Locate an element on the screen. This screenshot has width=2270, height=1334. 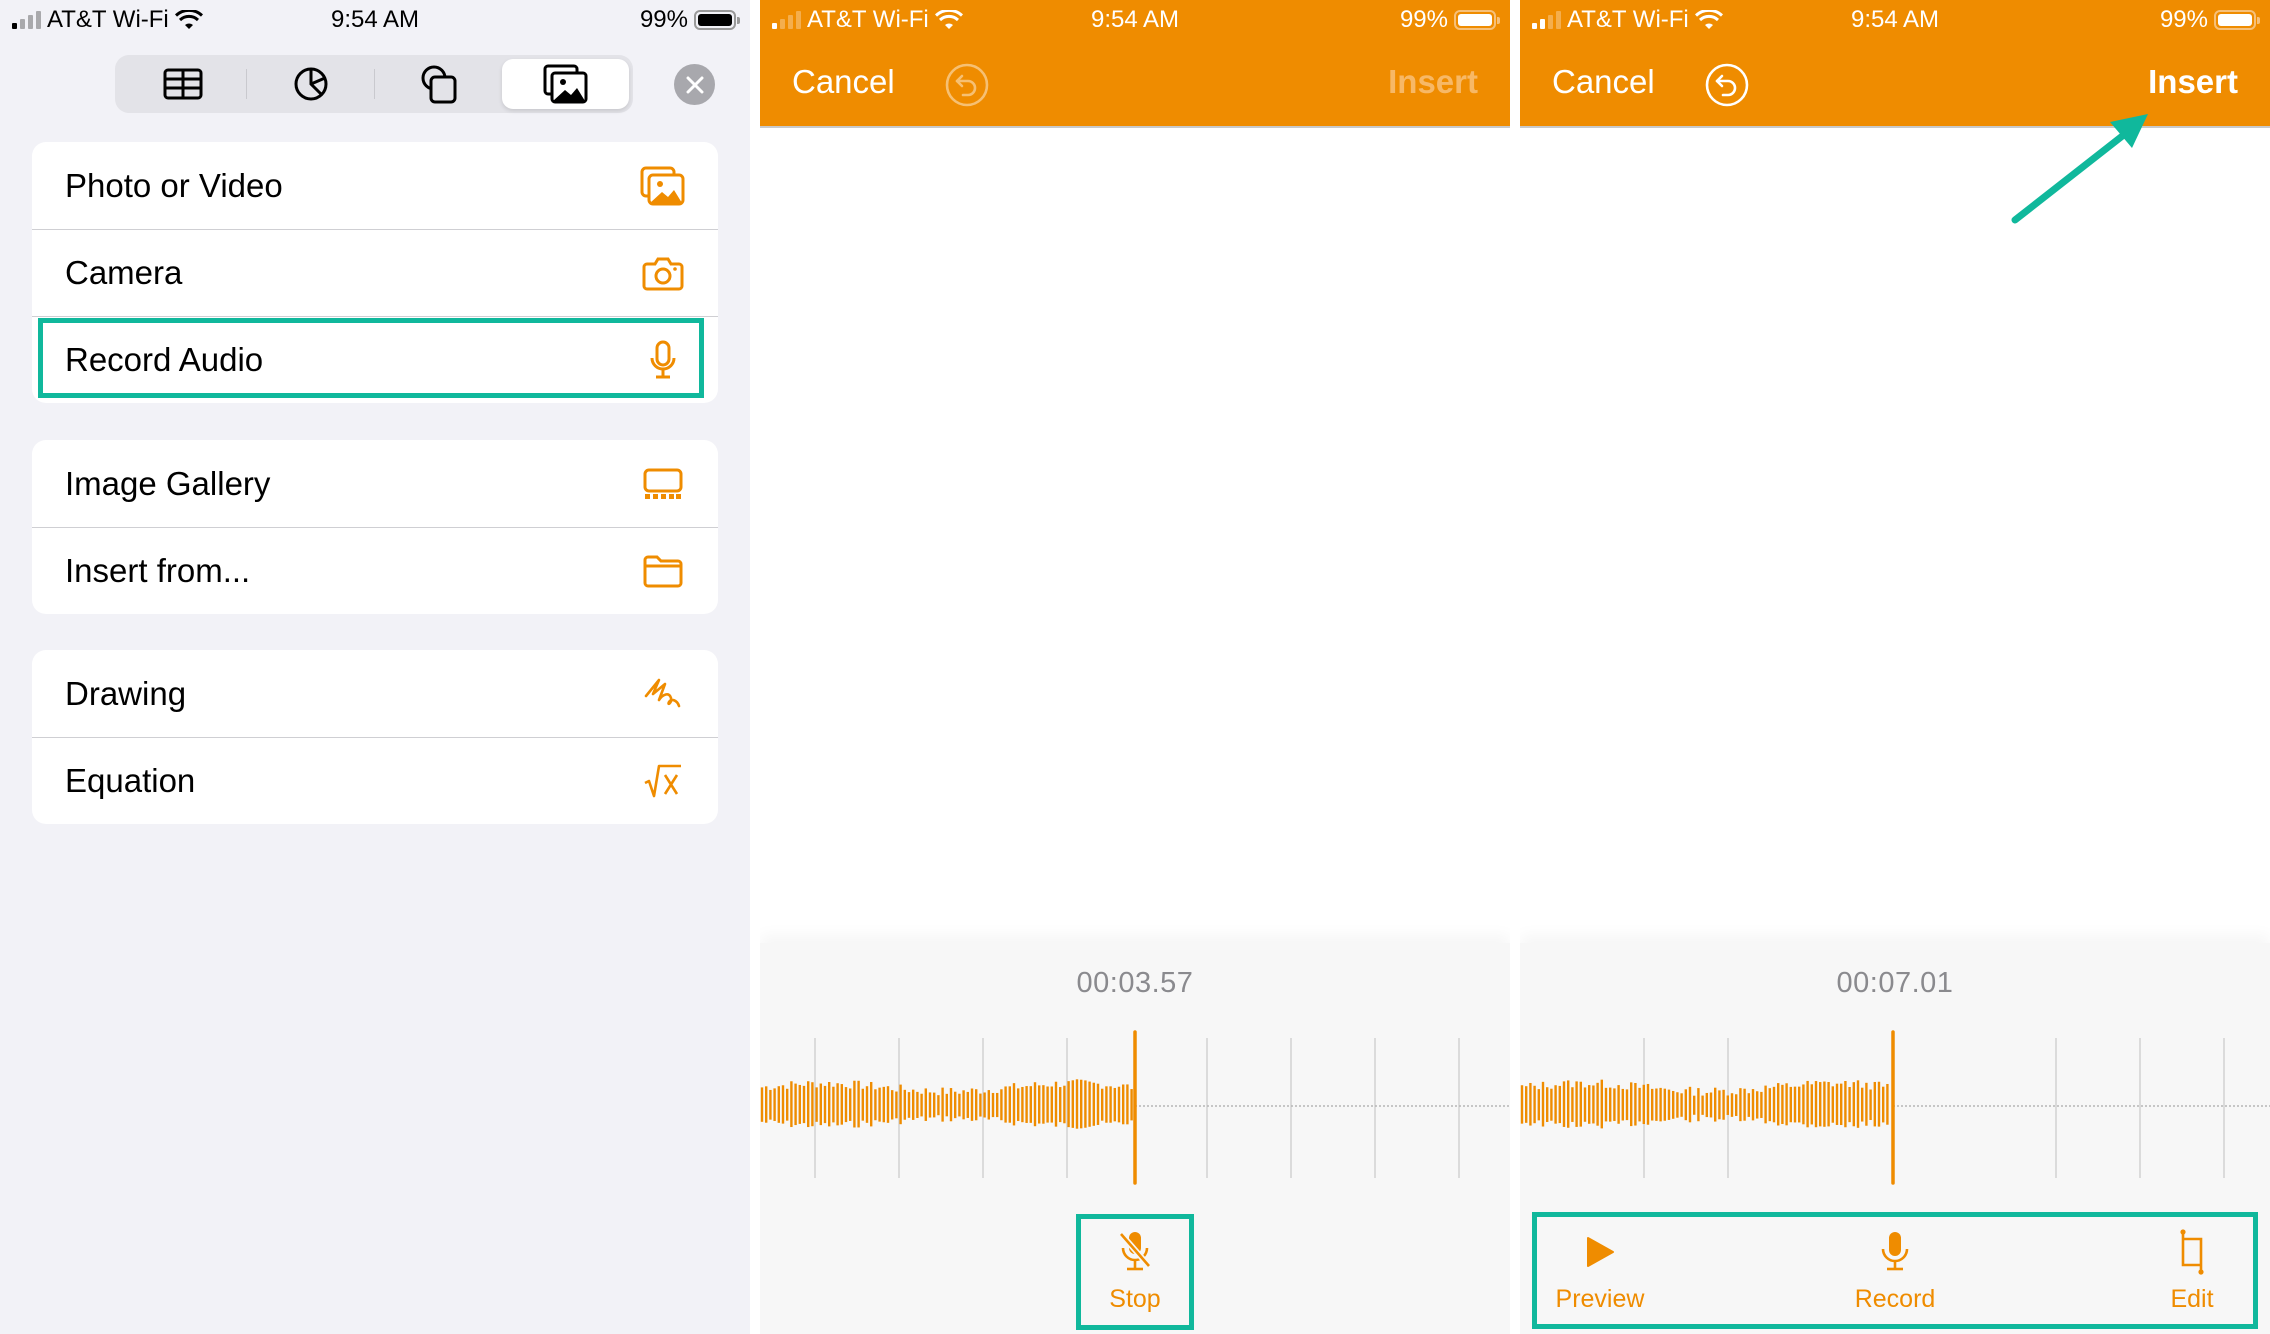
menu-item-label: Drawing is located at coordinates (126, 693).